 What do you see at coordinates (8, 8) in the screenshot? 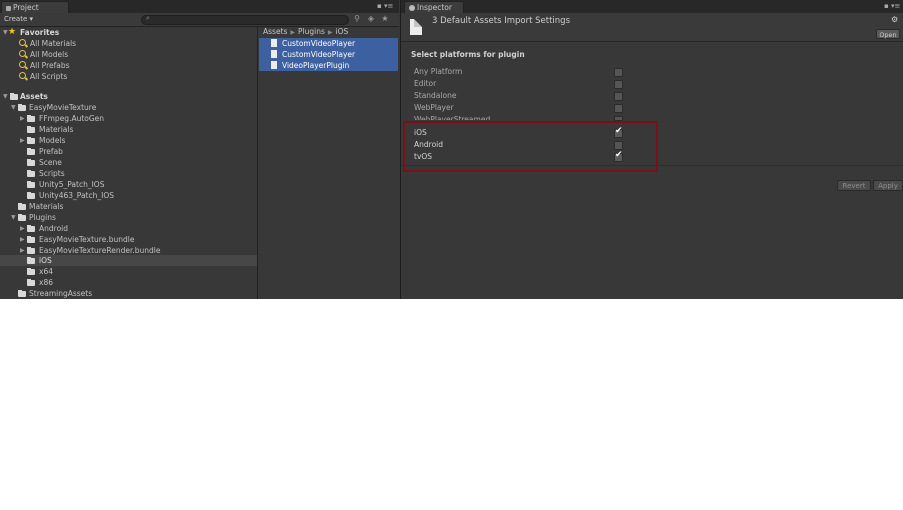
I see `project-icon` at bounding box center [8, 8].